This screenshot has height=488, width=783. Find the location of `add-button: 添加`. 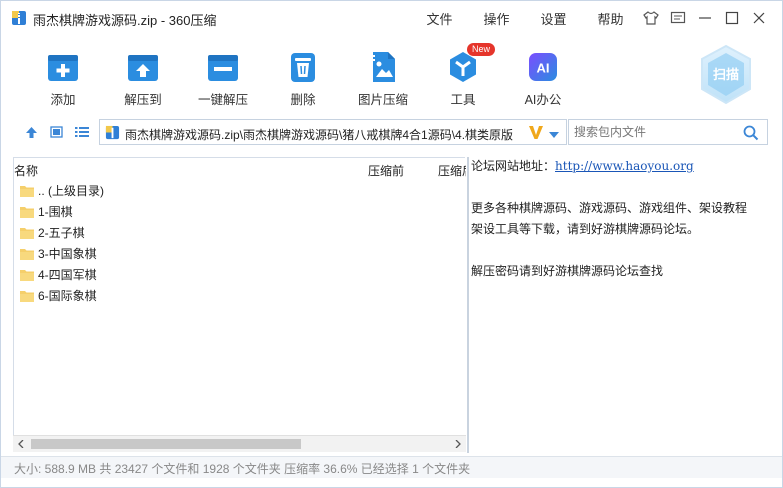

add-button: 添加 is located at coordinates (63, 74).